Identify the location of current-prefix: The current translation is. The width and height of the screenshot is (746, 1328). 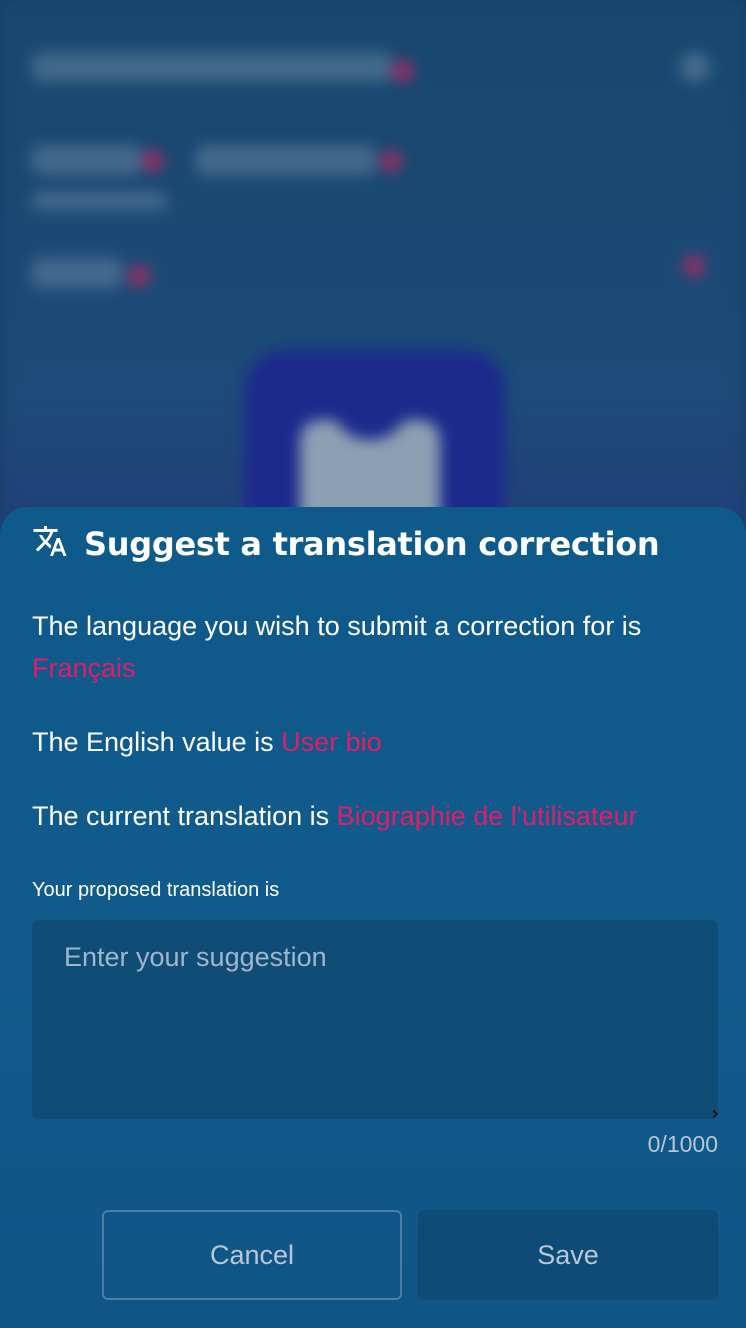
(181, 816).